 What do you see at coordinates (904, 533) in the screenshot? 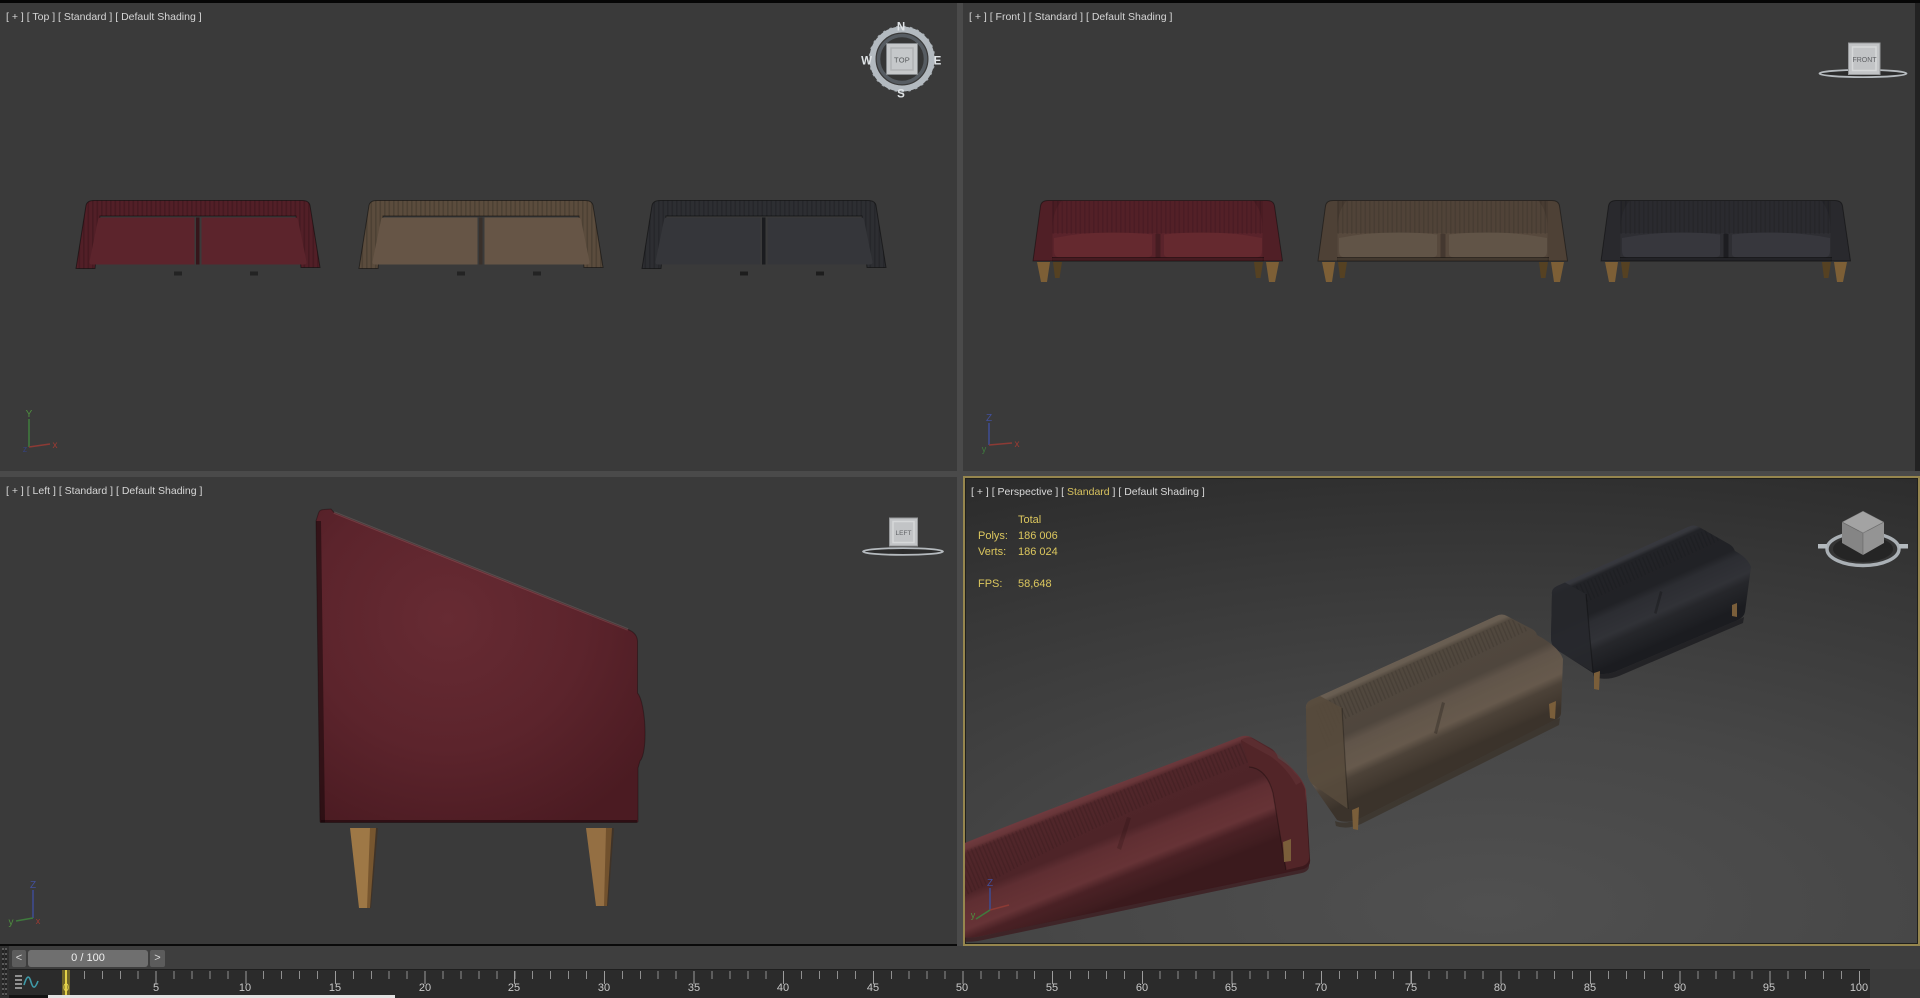
I see `svg-text: LEFT` at bounding box center [904, 533].